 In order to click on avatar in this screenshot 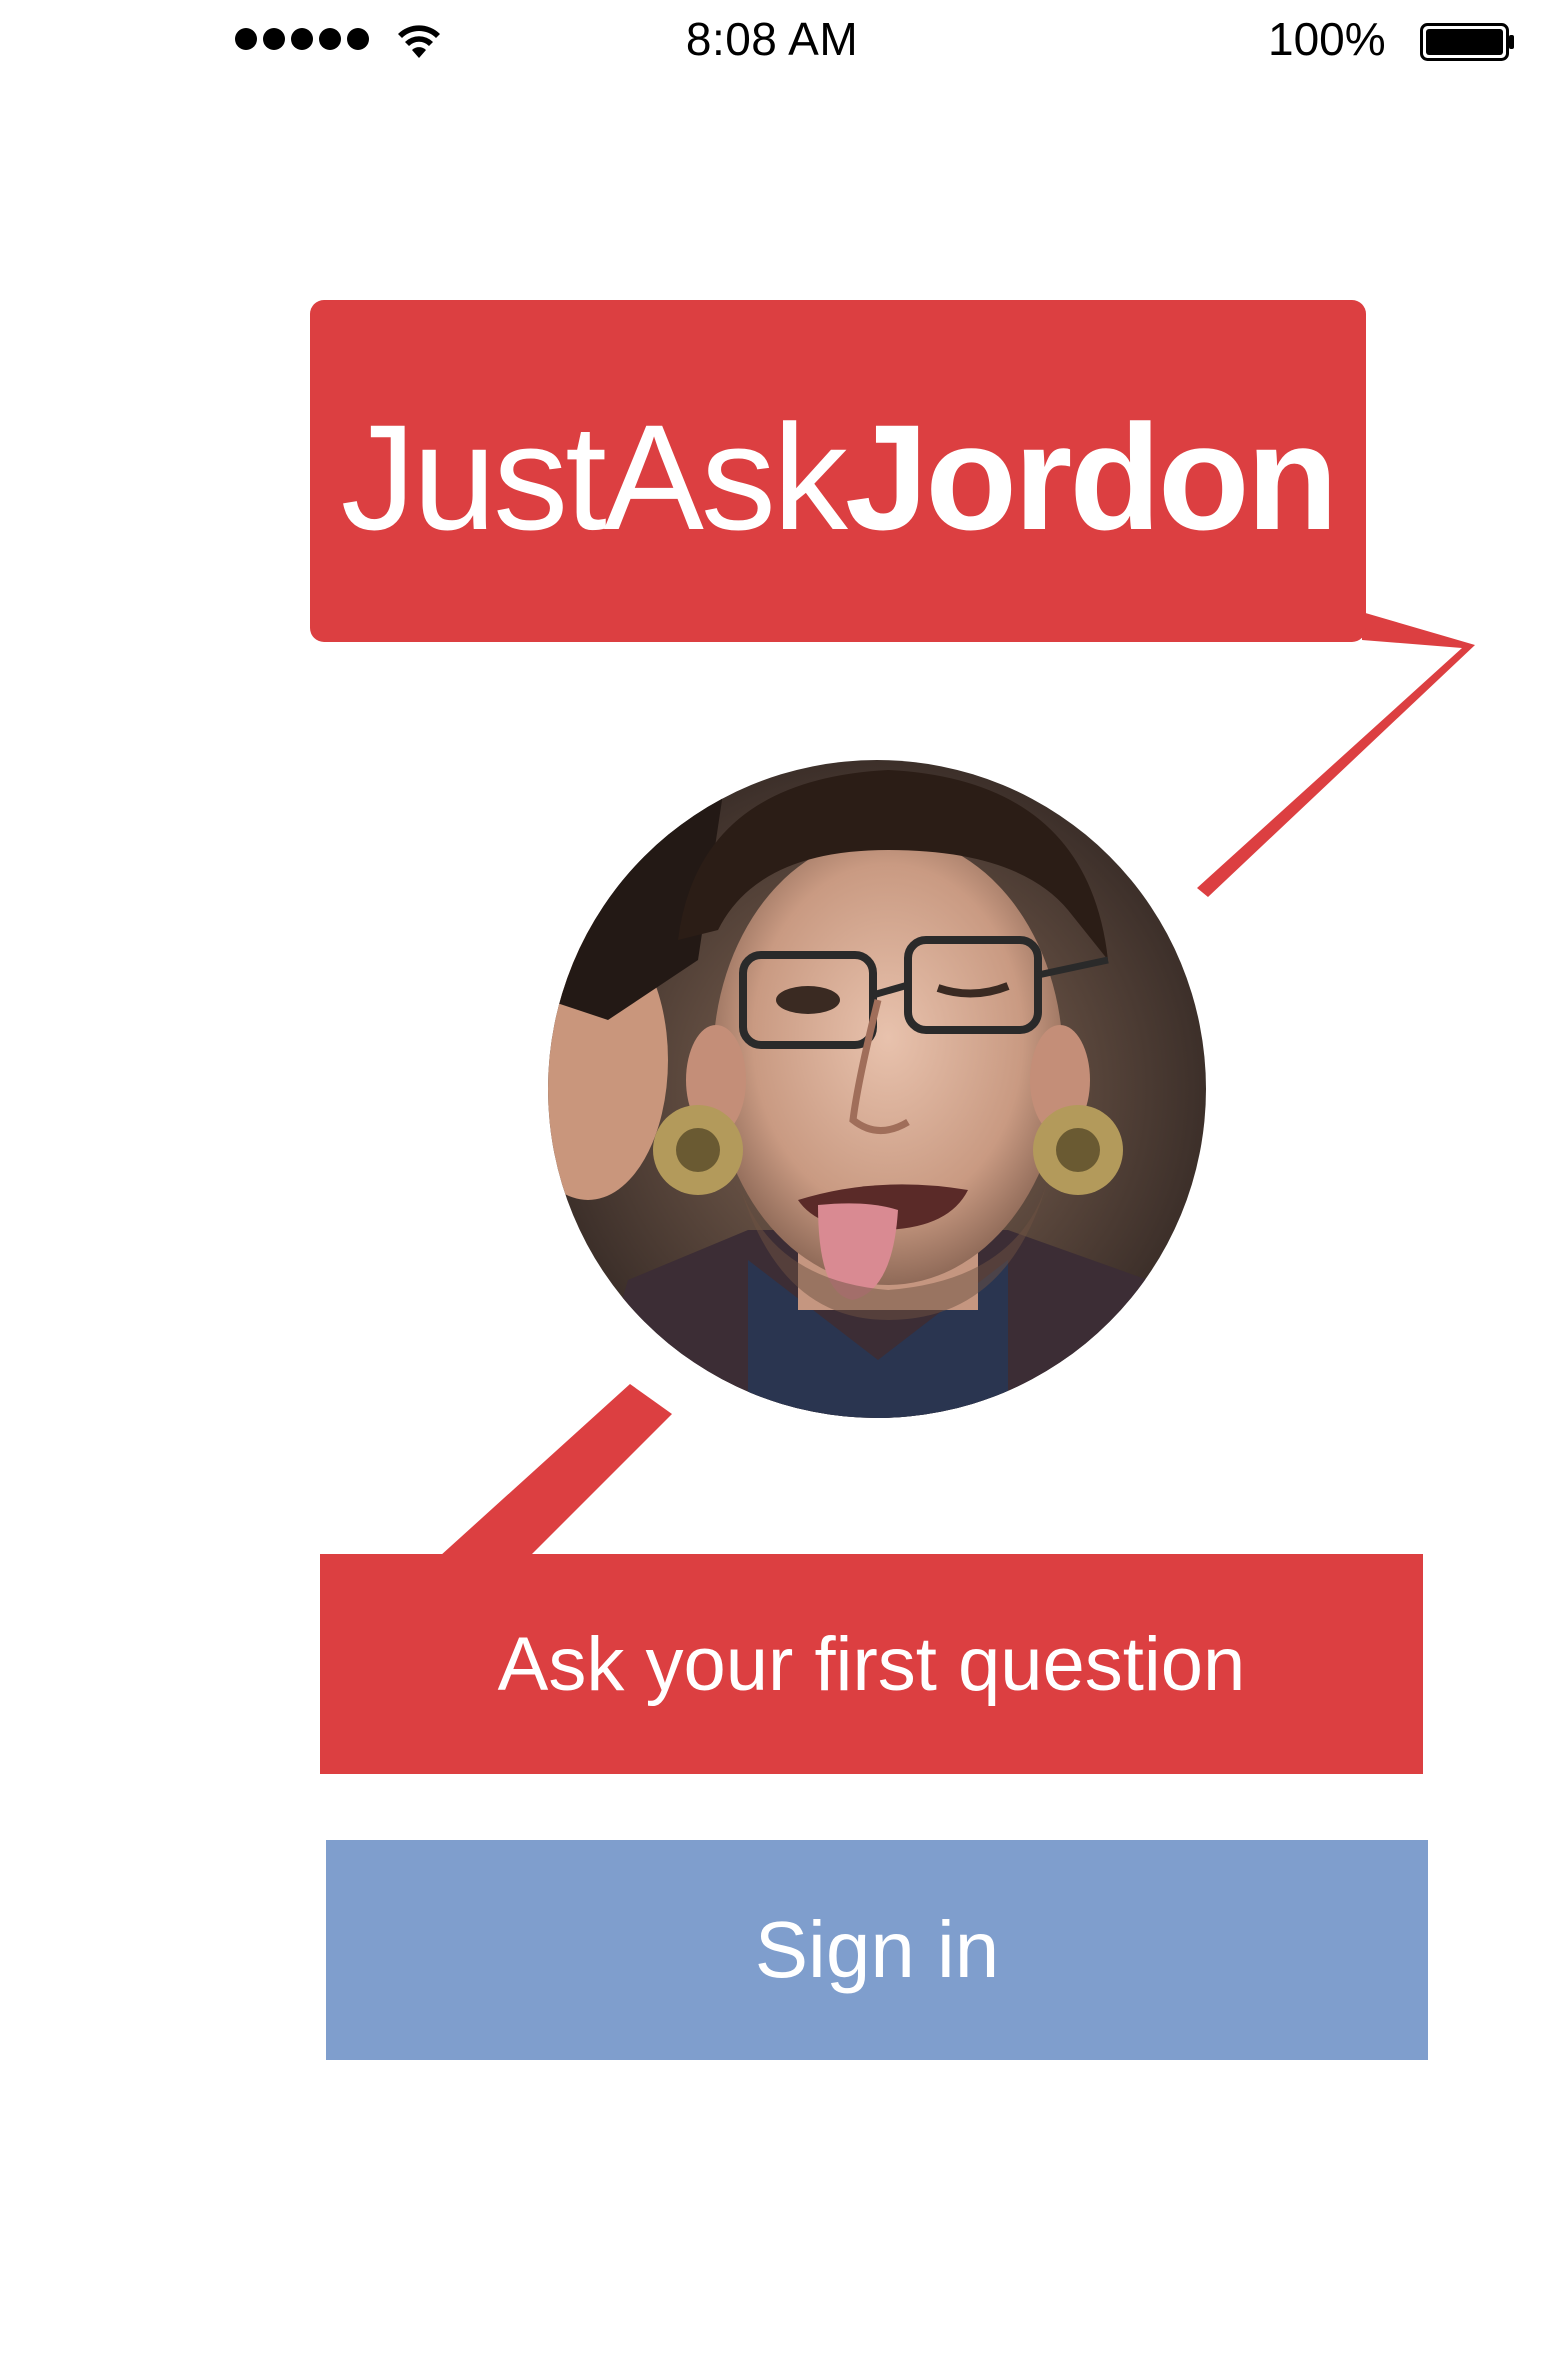, I will do `click(877, 1089)`.